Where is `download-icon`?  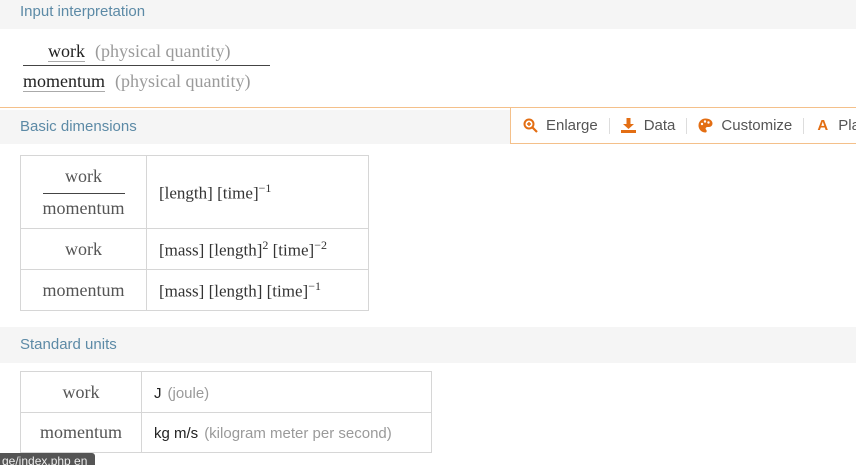
download-icon is located at coordinates (628, 125).